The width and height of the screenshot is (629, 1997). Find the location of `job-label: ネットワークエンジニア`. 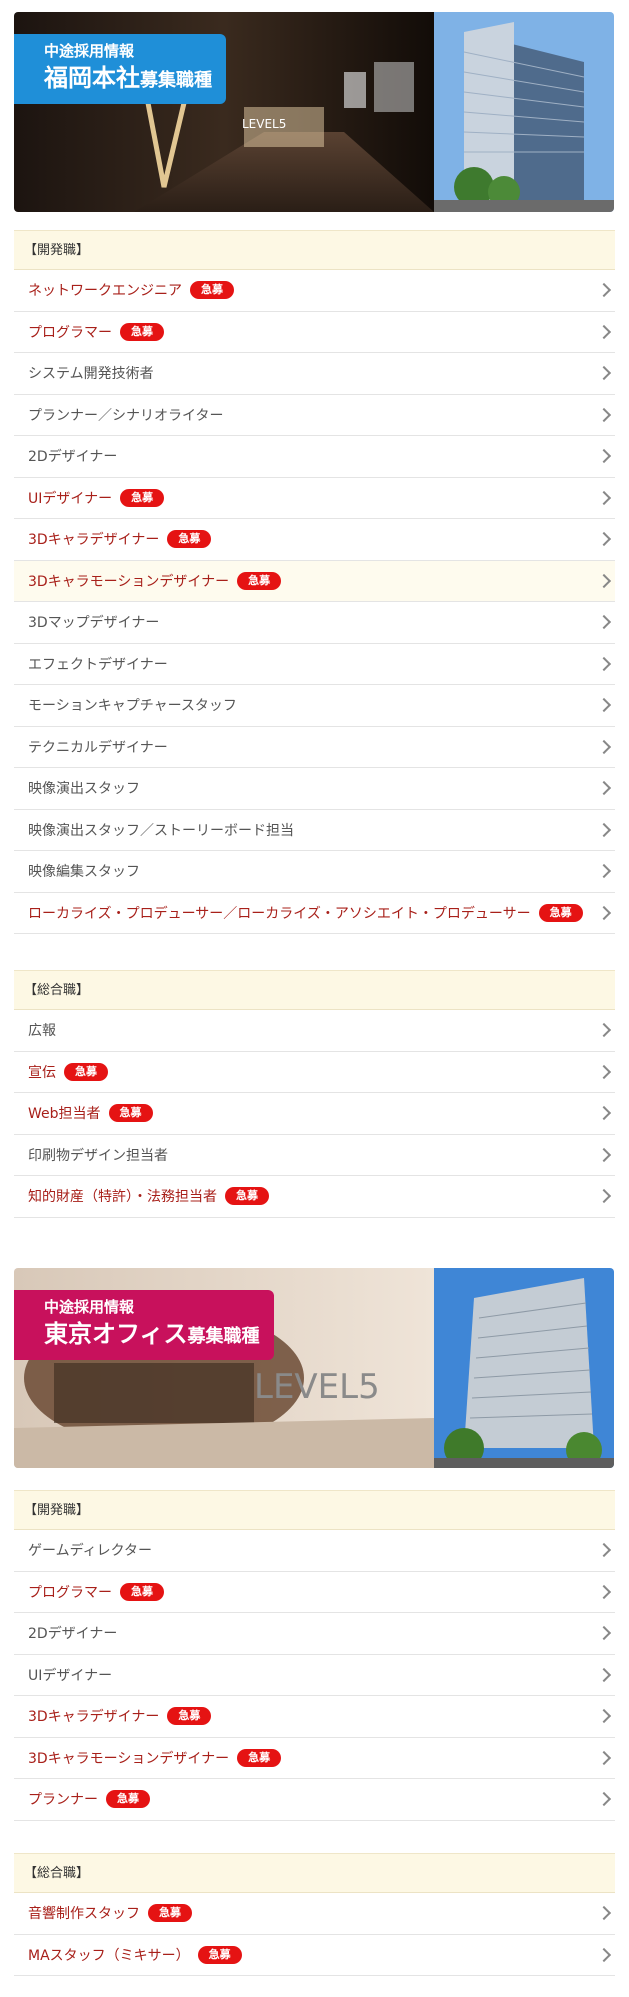

job-label: ネットワークエンジニア is located at coordinates (105, 291).